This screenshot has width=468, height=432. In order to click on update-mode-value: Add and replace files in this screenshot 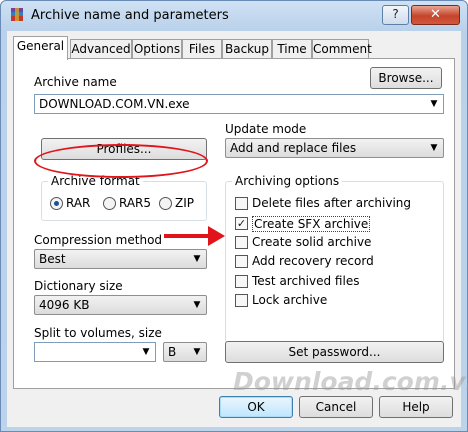, I will do `click(293, 148)`.